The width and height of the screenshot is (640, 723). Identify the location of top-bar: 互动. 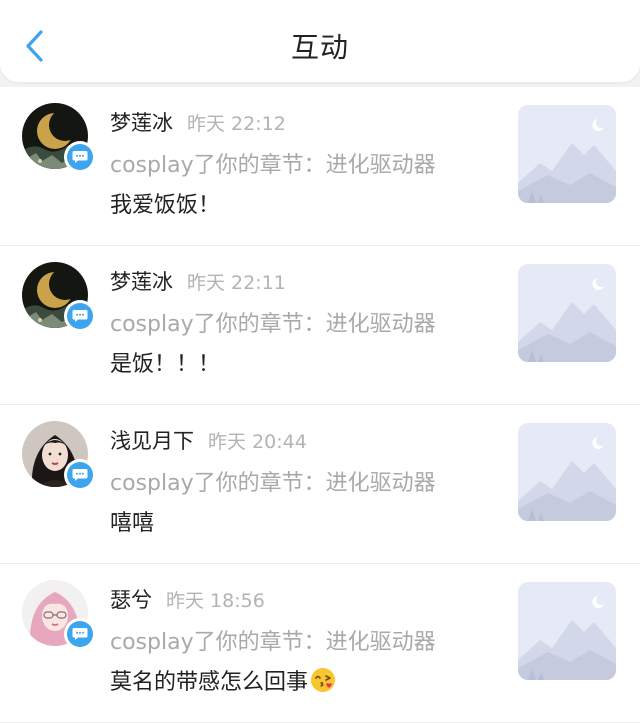
(320, 41).